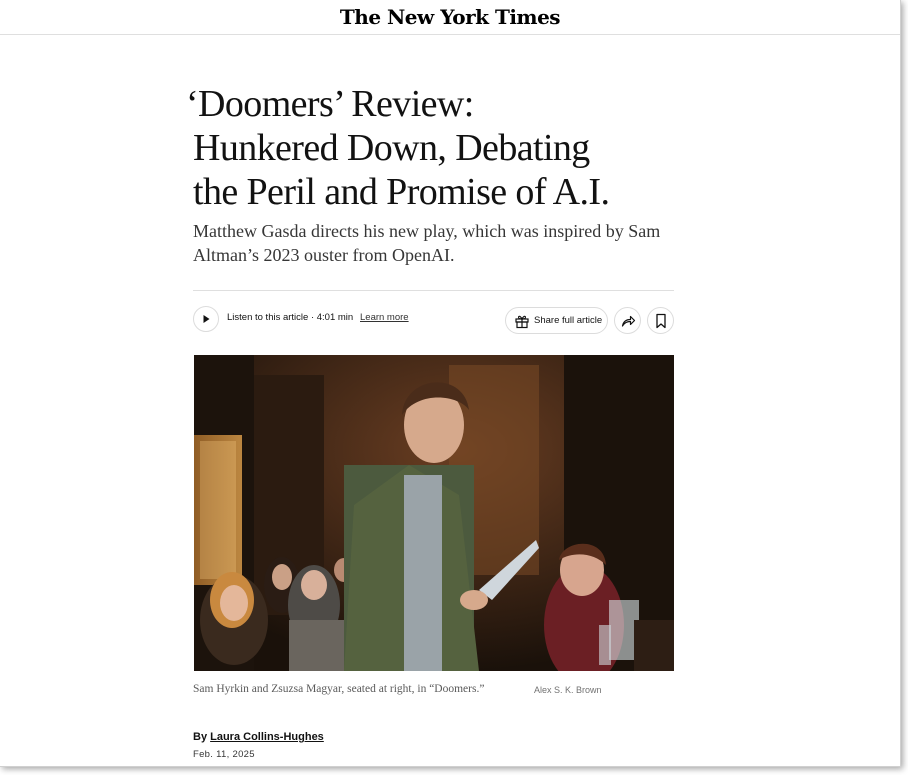  I want to click on author-link: Laura Collins-Hughes, so click(267, 737).